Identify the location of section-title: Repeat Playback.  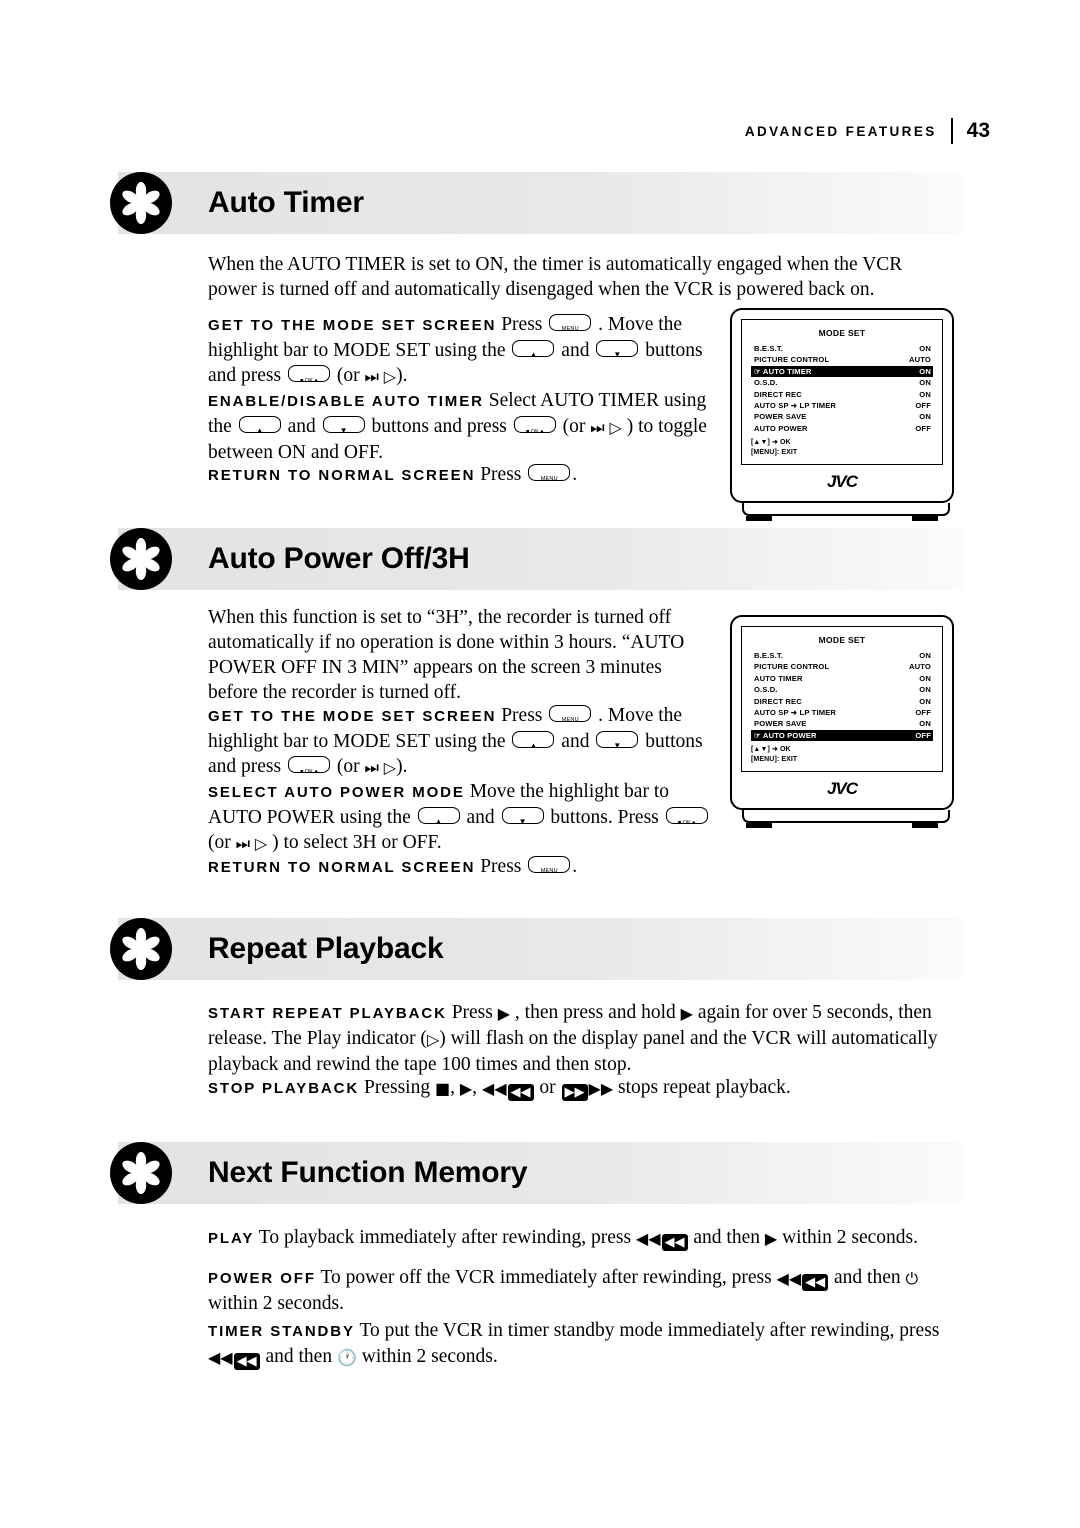
(326, 948).